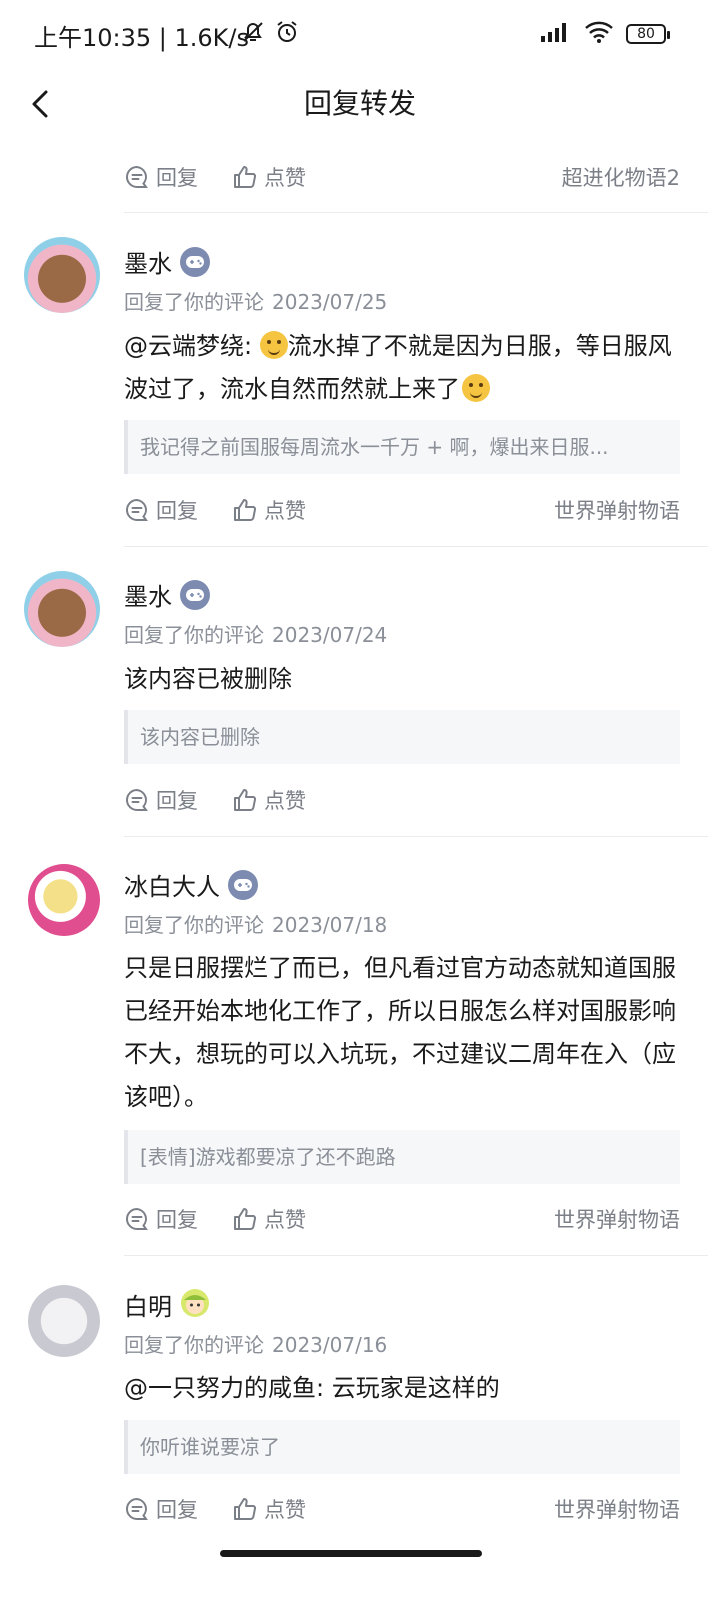  I want to click on source-game-link: 超进化物语2, so click(621, 177).